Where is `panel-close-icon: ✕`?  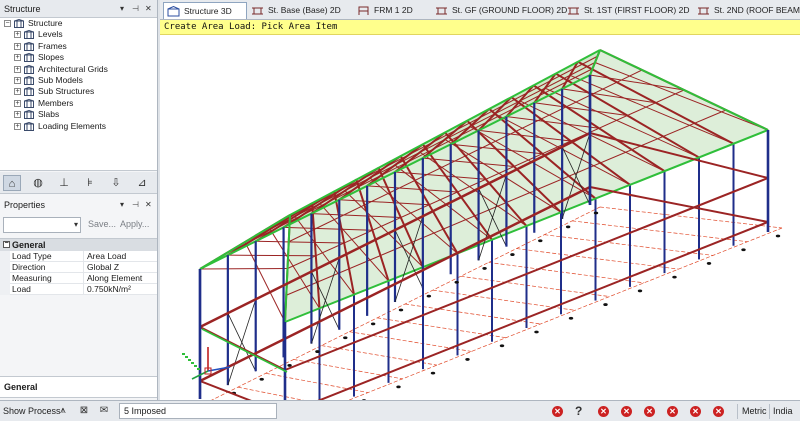 panel-close-icon: ✕ is located at coordinates (148, 9).